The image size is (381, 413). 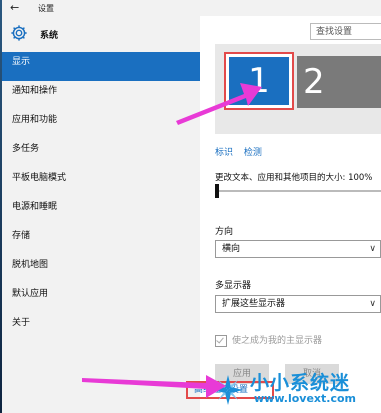 What do you see at coordinates (19, 33) in the screenshot?
I see `gear-icon` at bounding box center [19, 33].